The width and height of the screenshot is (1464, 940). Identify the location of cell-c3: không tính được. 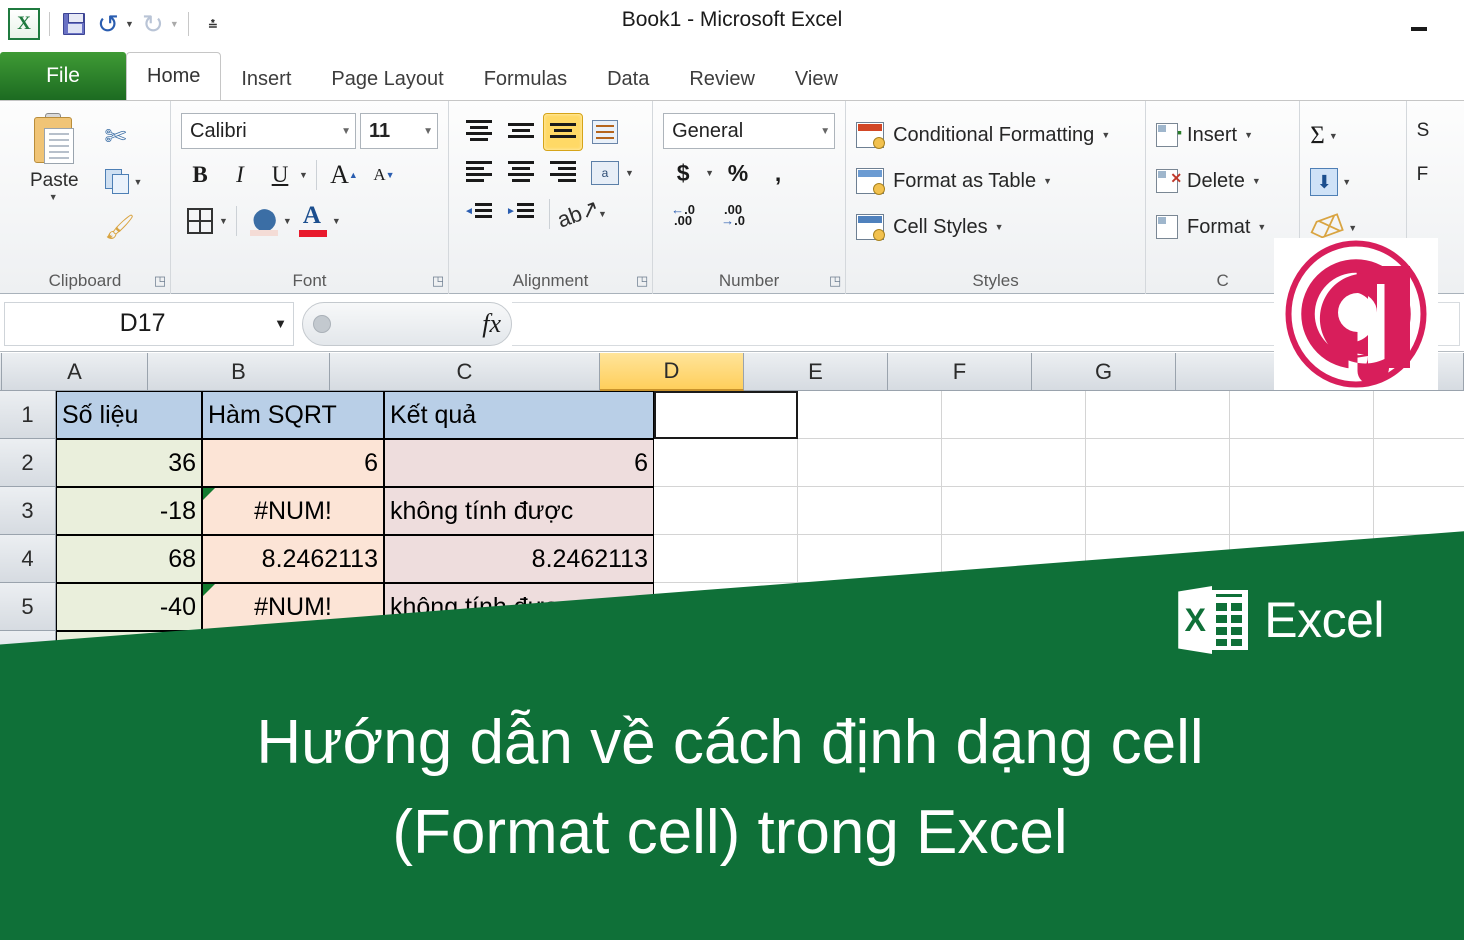
(519, 511).